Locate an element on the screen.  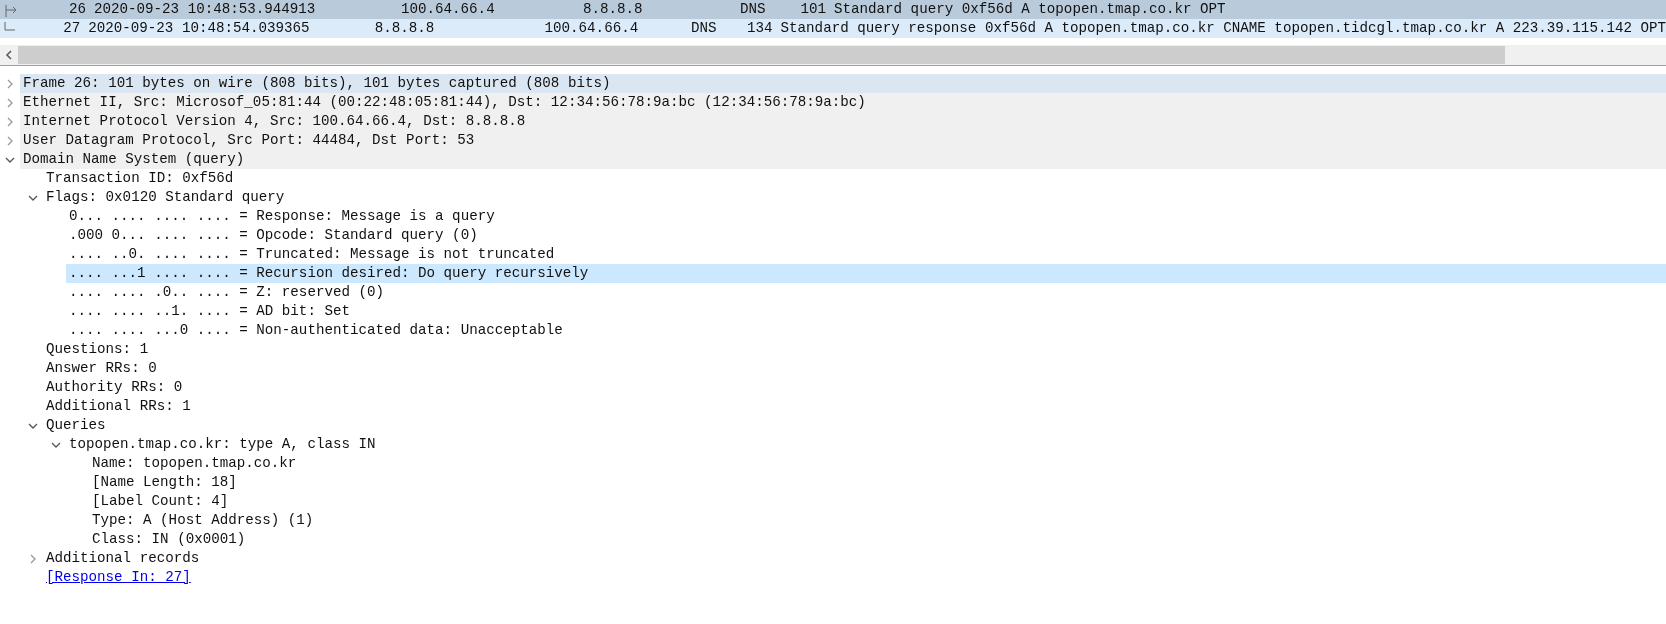
field-label: User Datagram Protocol, Src Port: 44484, Dst Port: 53 is located at coordinates (249, 140).